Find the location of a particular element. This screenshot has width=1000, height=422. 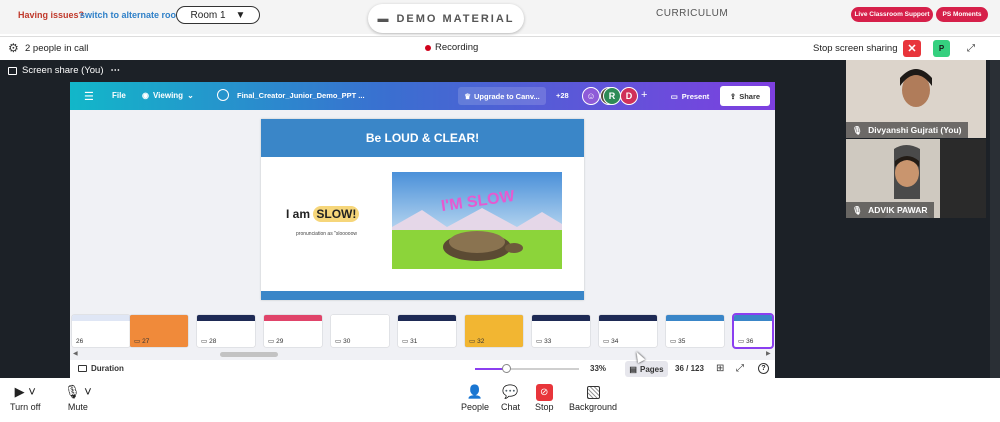

scroll-right-icon: ▶ is located at coordinates (768, 353).